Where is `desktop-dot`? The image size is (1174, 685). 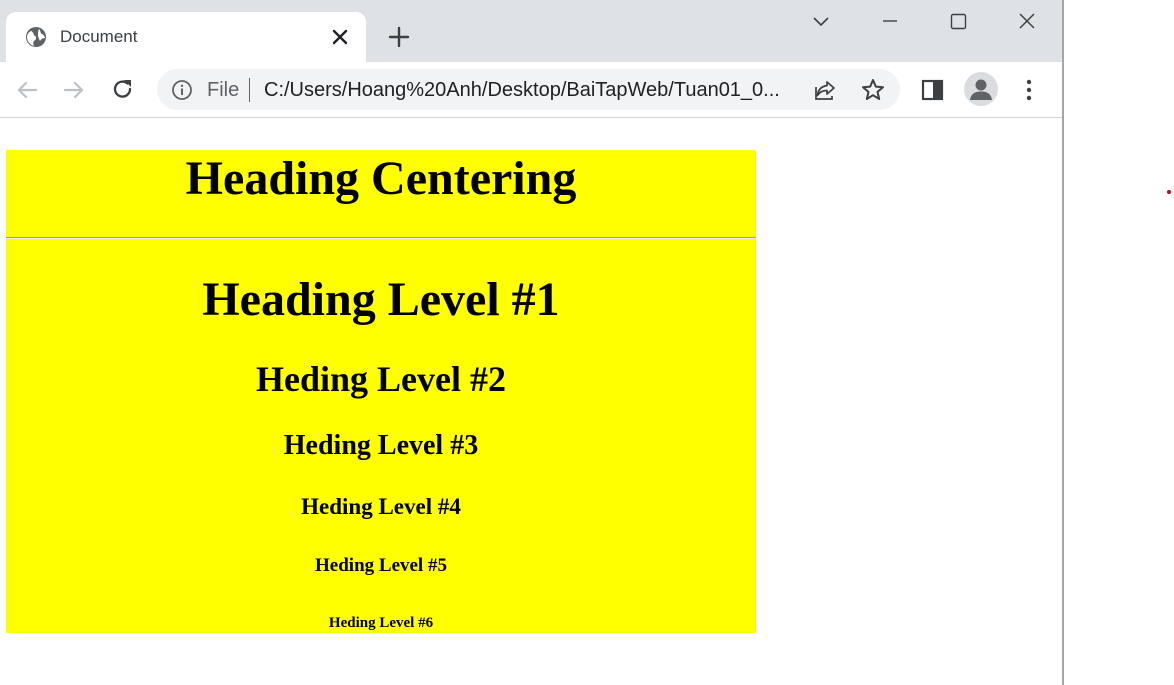 desktop-dot is located at coordinates (1169, 192).